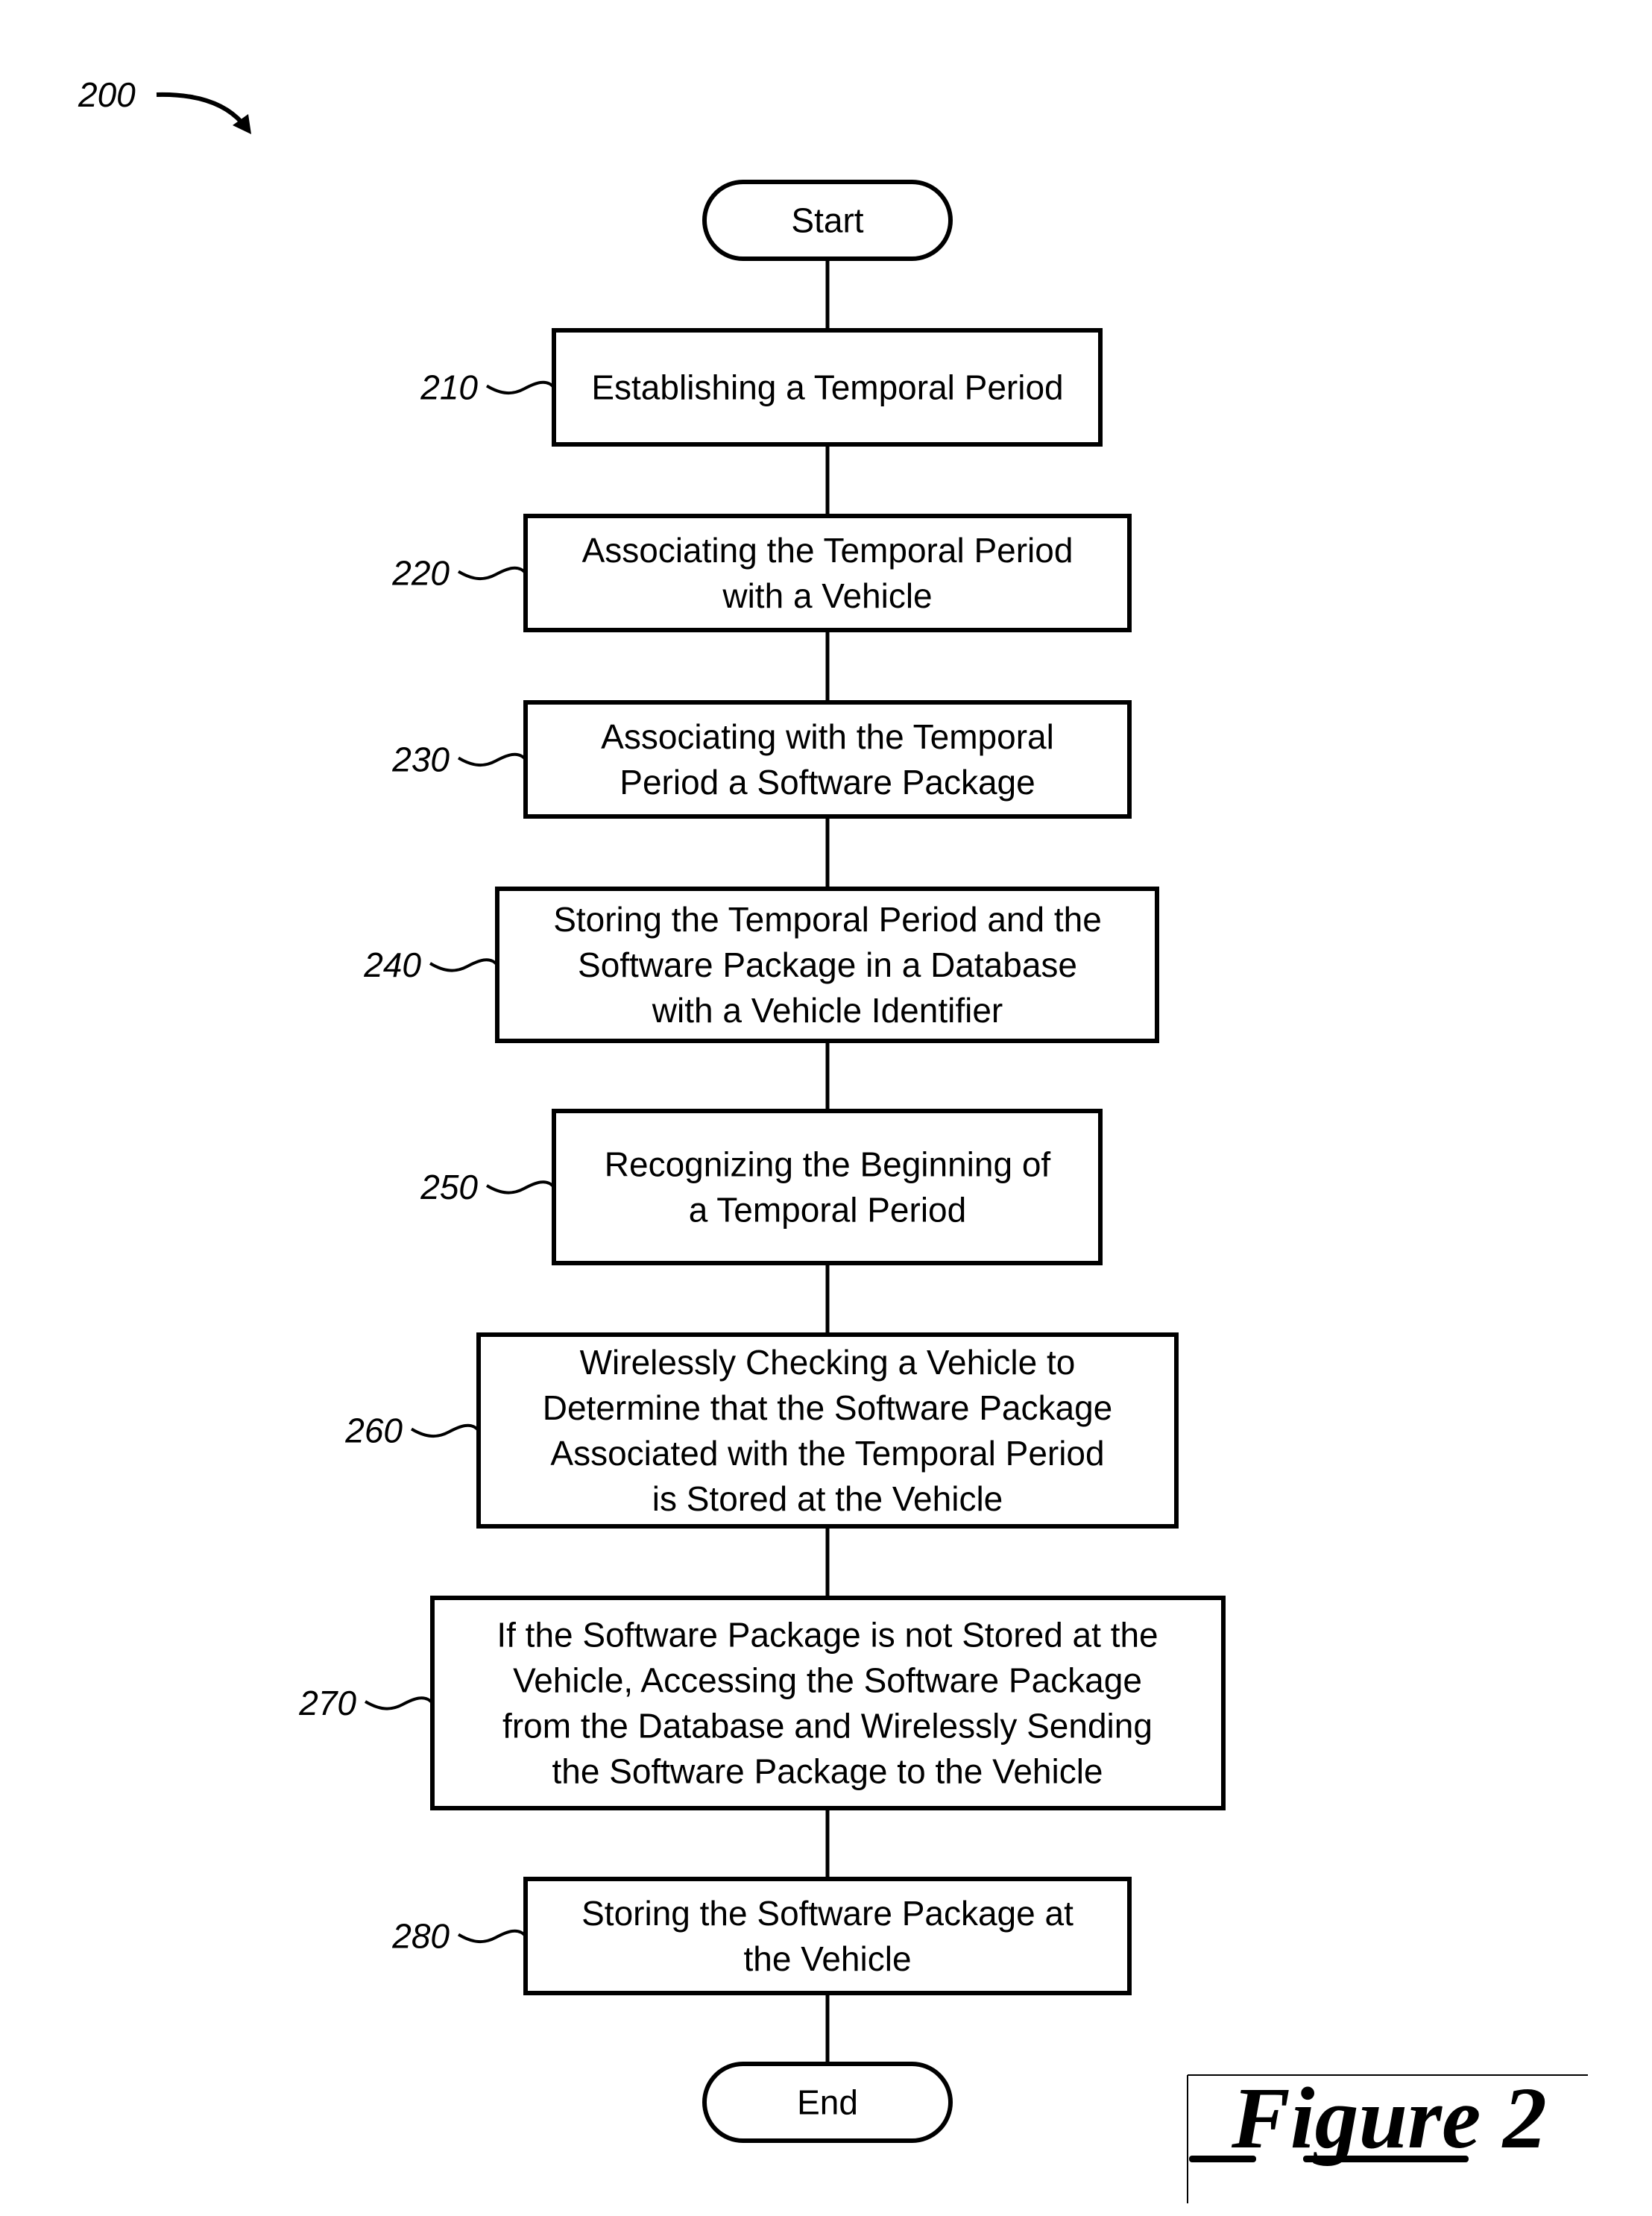 The width and height of the screenshot is (1652, 2216). What do you see at coordinates (107, 94) in the screenshot?
I see `figure-reference-number: 200` at bounding box center [107, 94].